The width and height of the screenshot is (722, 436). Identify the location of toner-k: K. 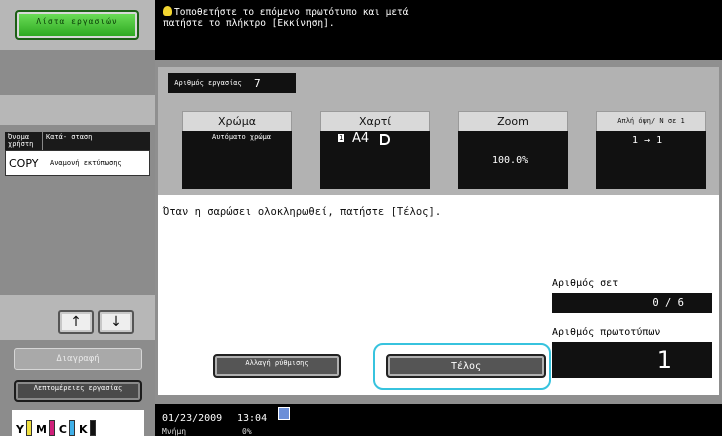
(87, 428).